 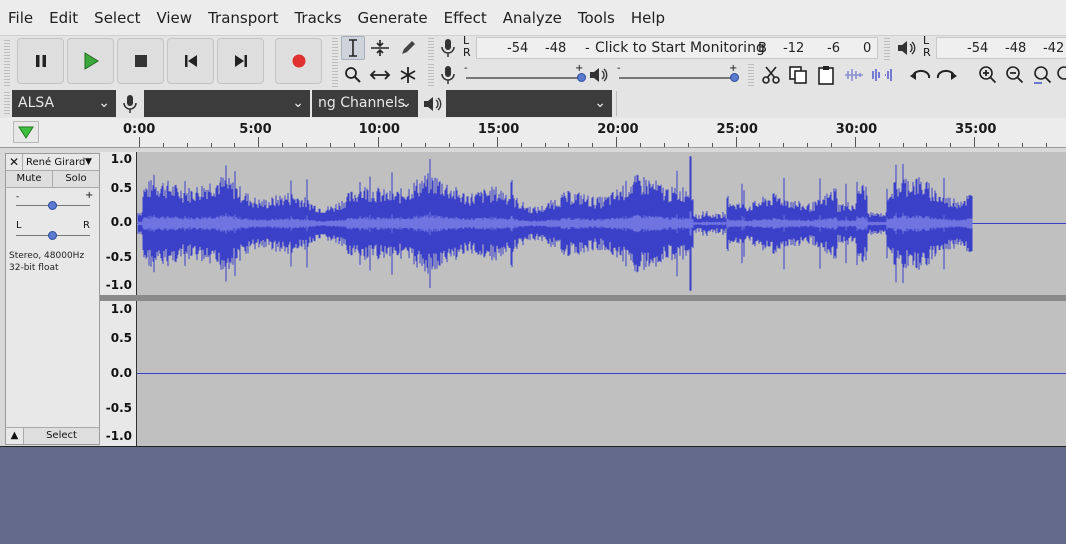 I want to click on record-meter-grip, so click(x=431, y=49).